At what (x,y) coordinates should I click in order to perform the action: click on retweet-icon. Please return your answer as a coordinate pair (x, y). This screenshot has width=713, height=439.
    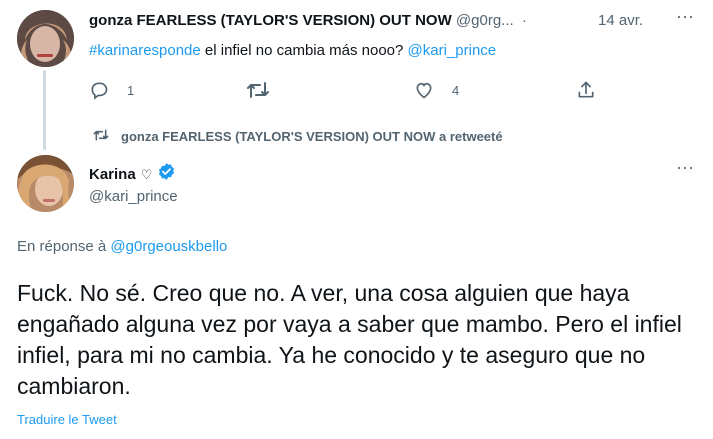
    Looking at the image, I should click on (258, 90).